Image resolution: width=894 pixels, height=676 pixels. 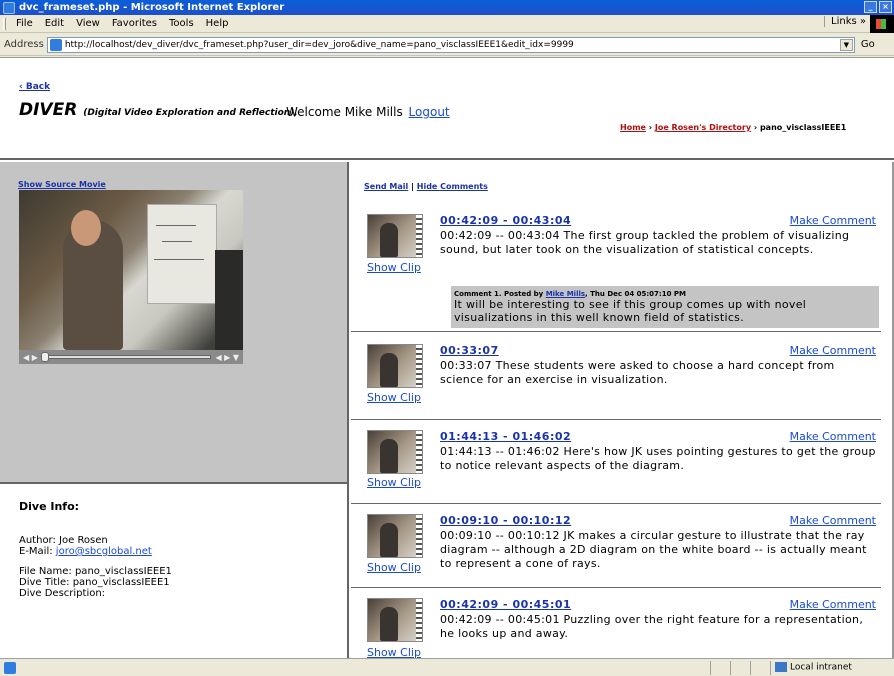 What do you see at coordinates (505, 220) in the screenshot?
I see `clip-time-link: 00:42:09 - 00:43:04` at bounding box center [505, 220].